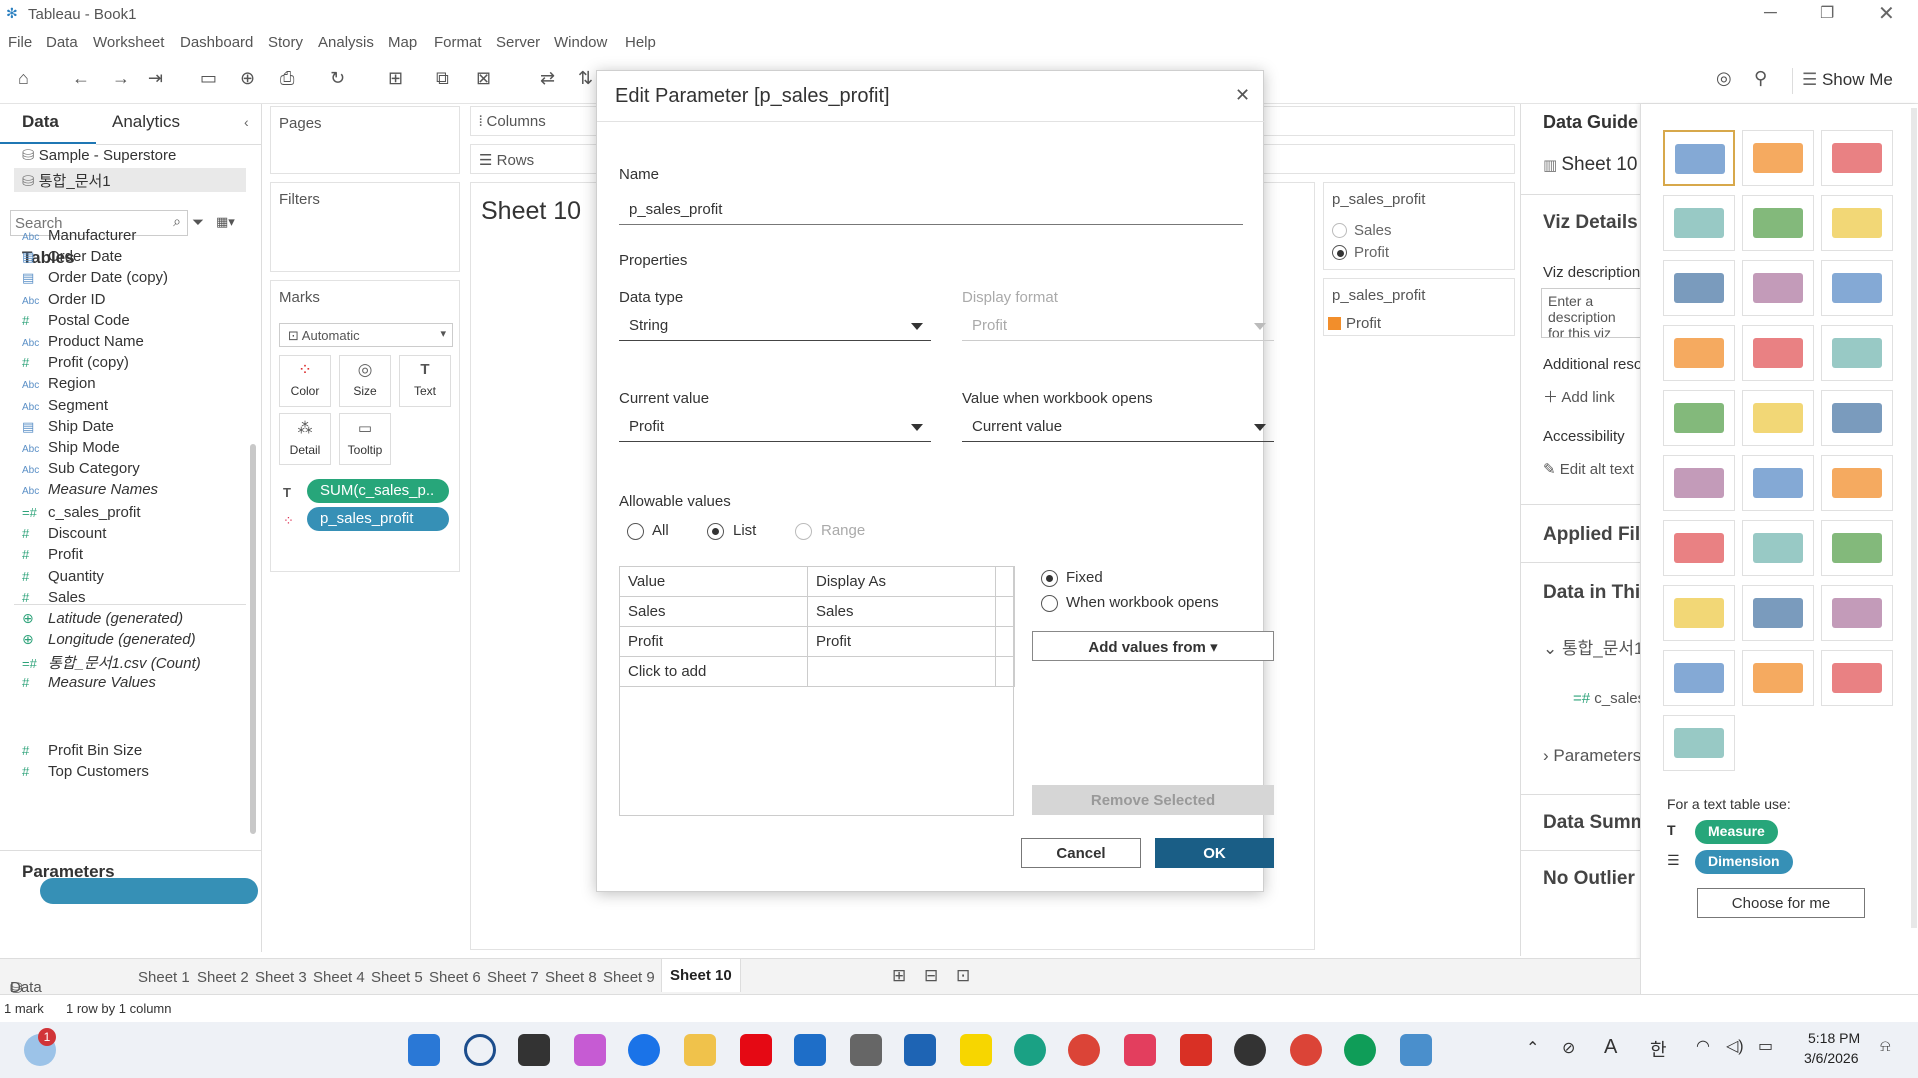 The image size is (1918, 1078). What do you see at coordinates (223, 977) in the screenshot?
I see `sheet-tab: Sheet 2` at bounding box center [223, 977].